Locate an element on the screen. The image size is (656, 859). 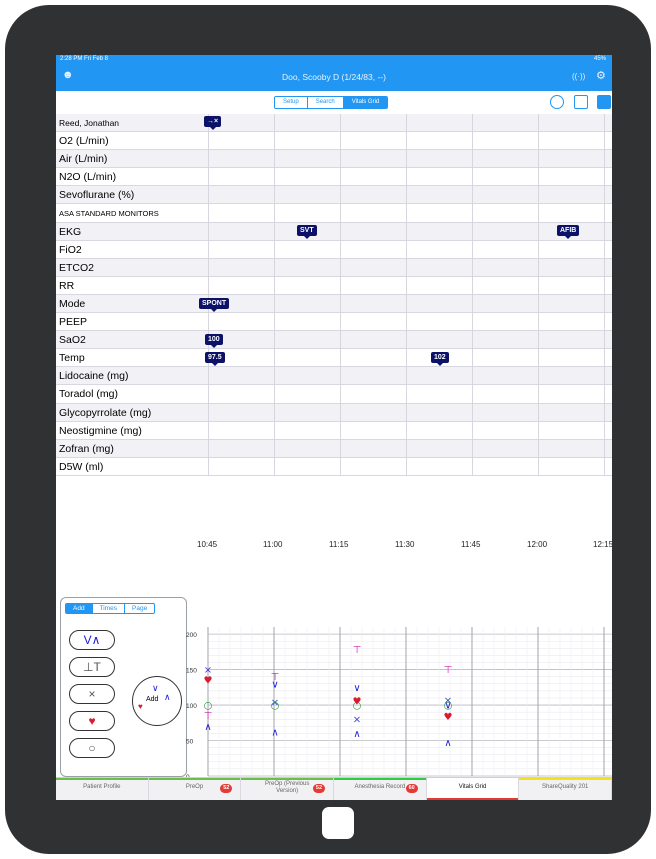
tab-preop-previous: PreOp (Previous Version) 52 is located at coordinates (288, 789).